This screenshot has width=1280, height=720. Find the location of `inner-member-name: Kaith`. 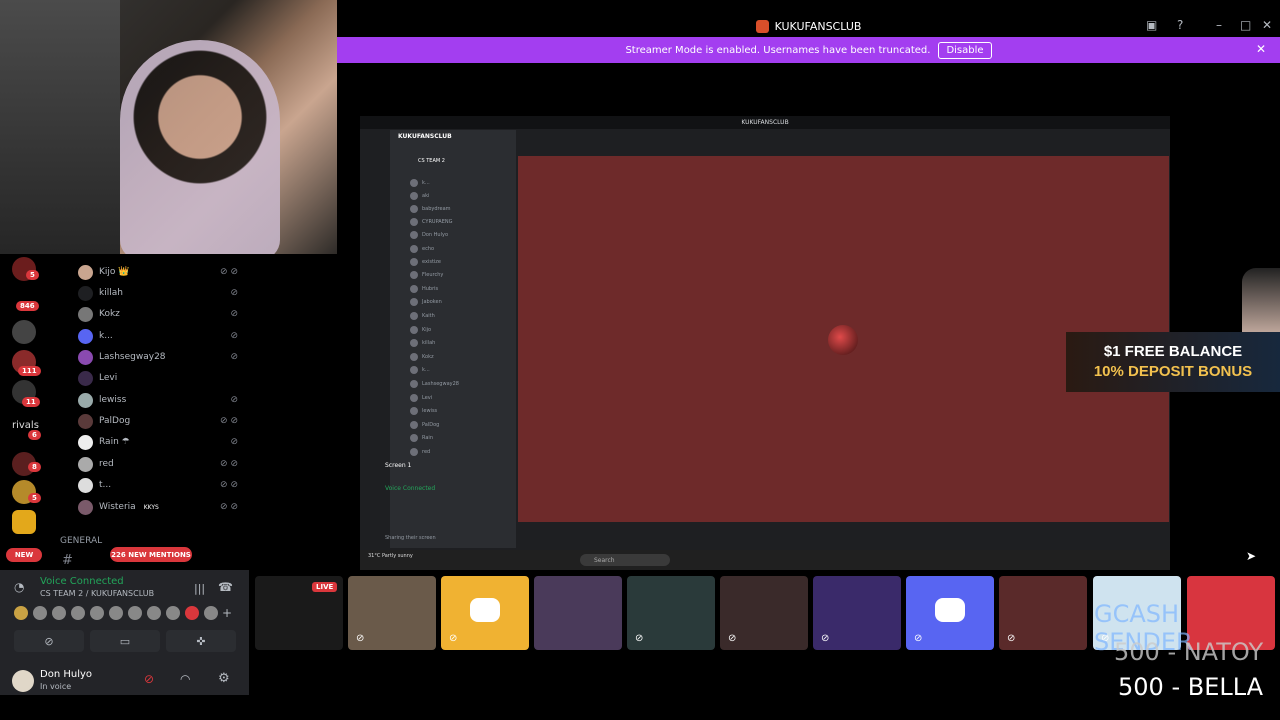

inner-member-name: Kaith is located at coordinates (428, 316).